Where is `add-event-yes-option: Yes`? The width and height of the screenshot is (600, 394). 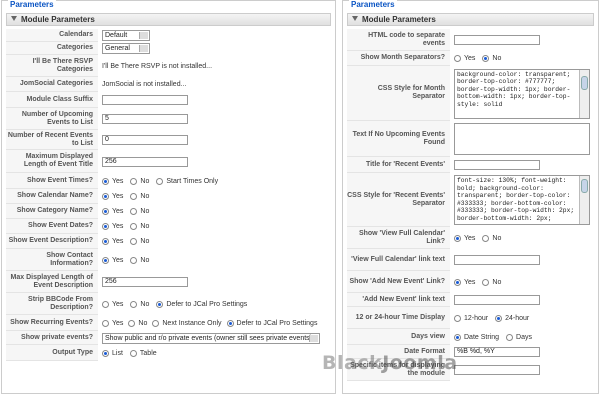 add-event-yes-option: Yes is located at coordinates (465, 282).